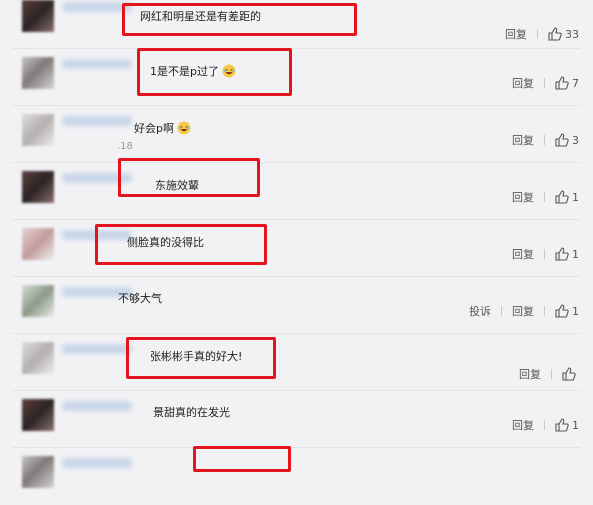 This screenshot has height=505, width=593. Describe the element at coordinates (540, 83) in the screenshot. I see `comment-actions: 回复 7` at that location.